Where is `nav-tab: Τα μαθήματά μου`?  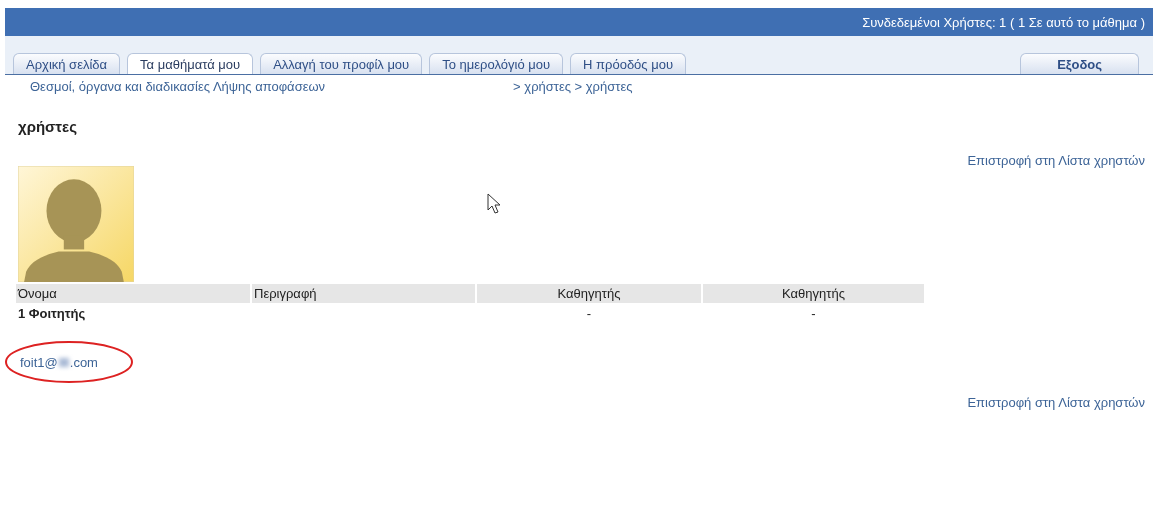
nav-tab: Τα μαθήματά μου is located at coordinates (190, 63).